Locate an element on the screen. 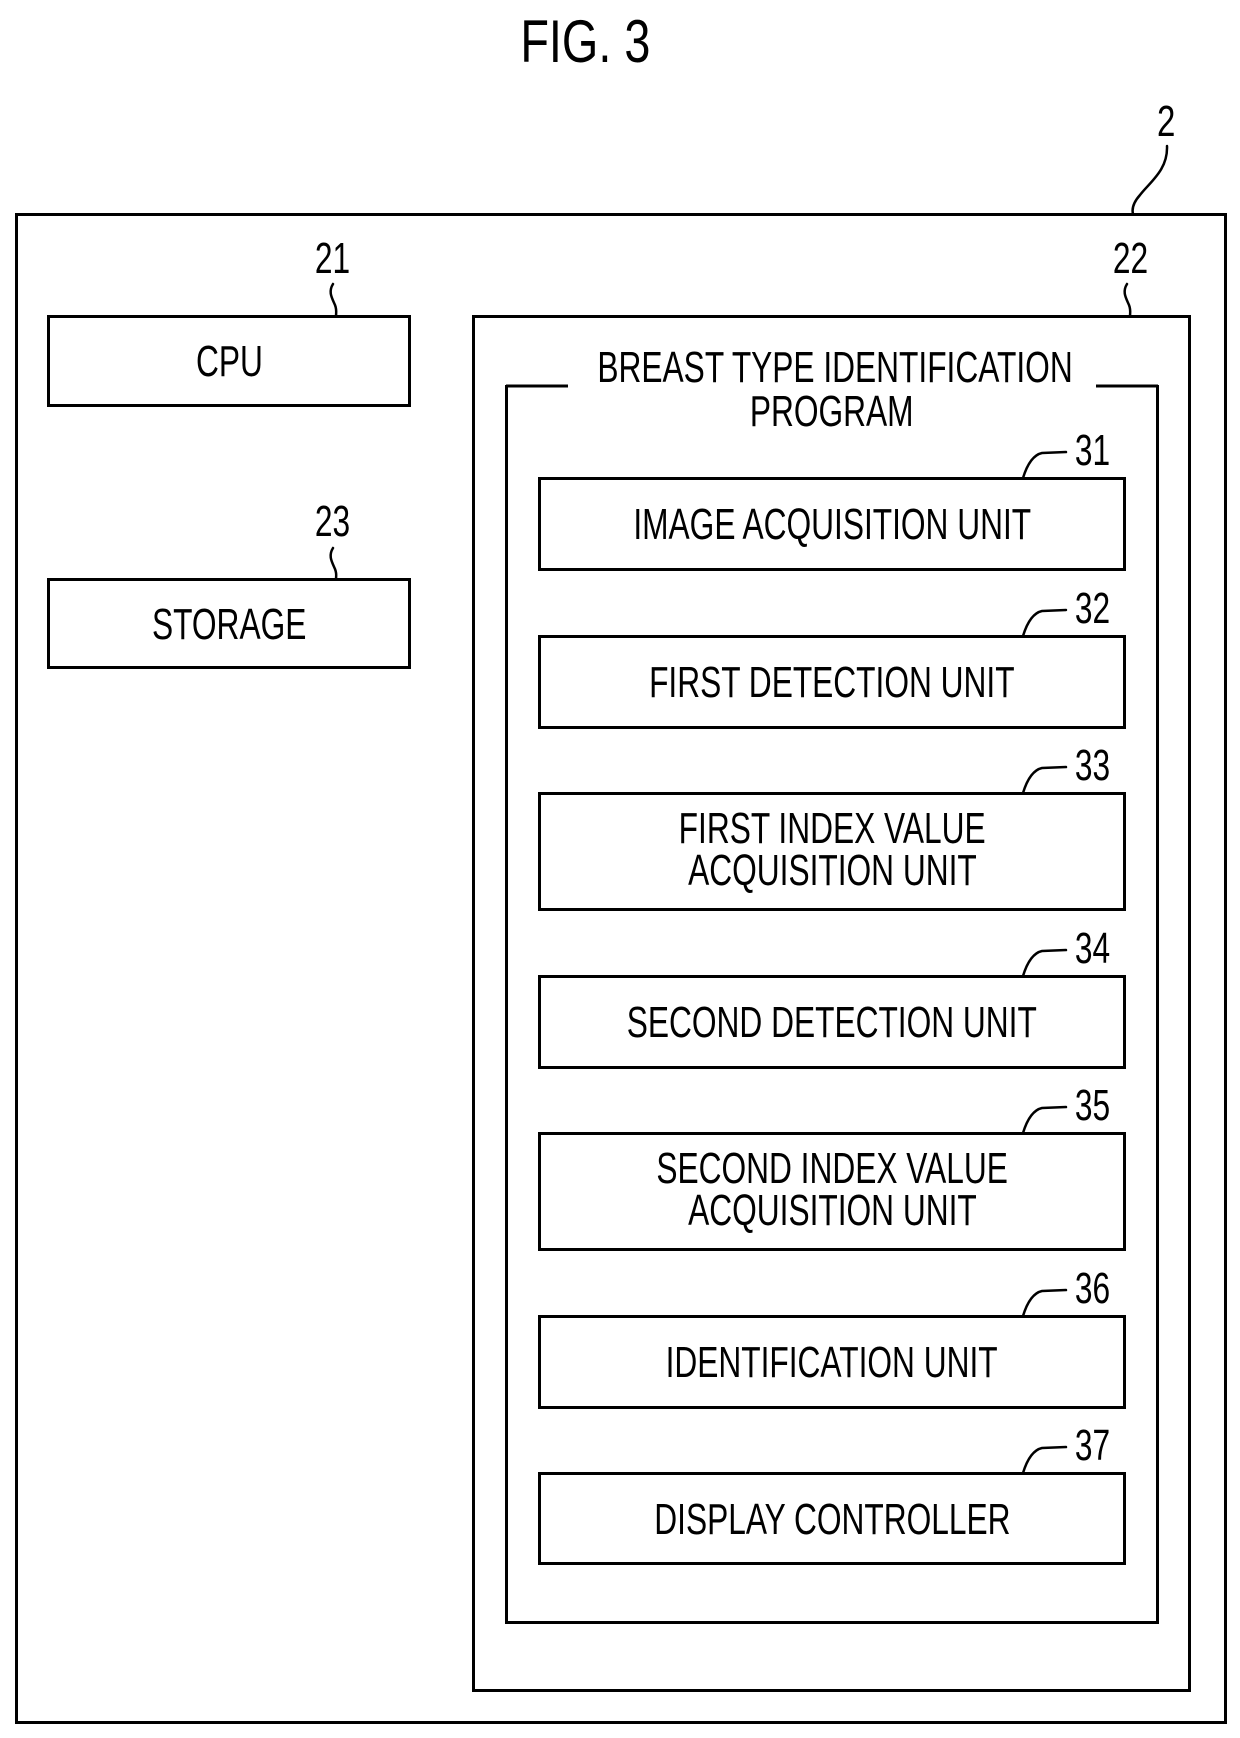  unit-label: DISPLAY CONTROLLER is located at coordinates (832, 1520).